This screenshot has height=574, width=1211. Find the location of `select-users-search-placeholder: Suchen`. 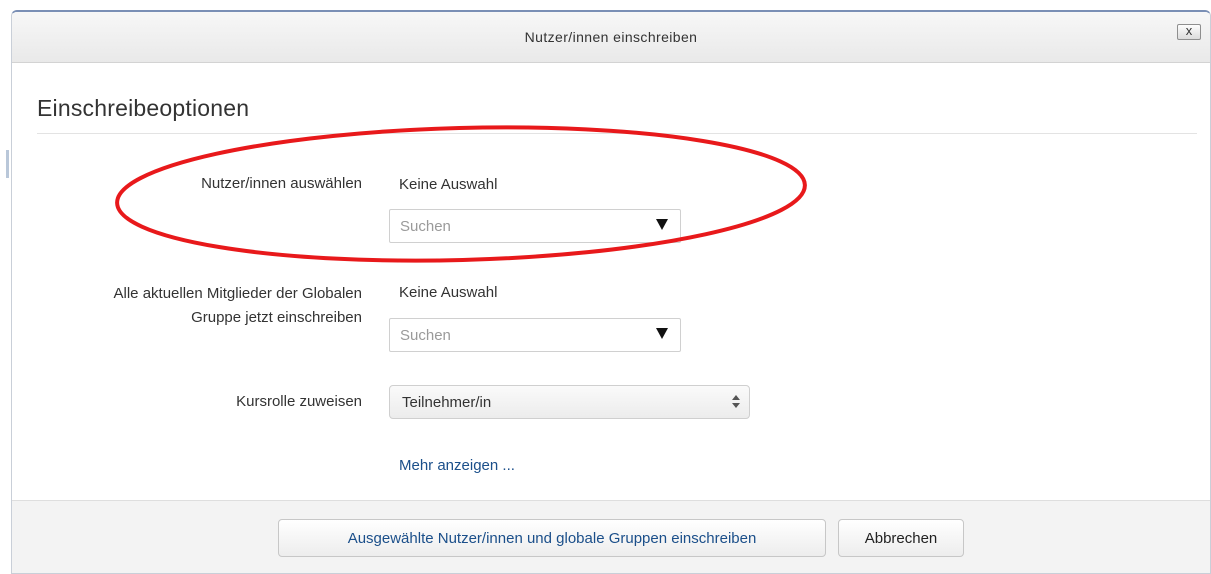

select-users-search-placeholder: Suchen is located at coordinates (425, 226).